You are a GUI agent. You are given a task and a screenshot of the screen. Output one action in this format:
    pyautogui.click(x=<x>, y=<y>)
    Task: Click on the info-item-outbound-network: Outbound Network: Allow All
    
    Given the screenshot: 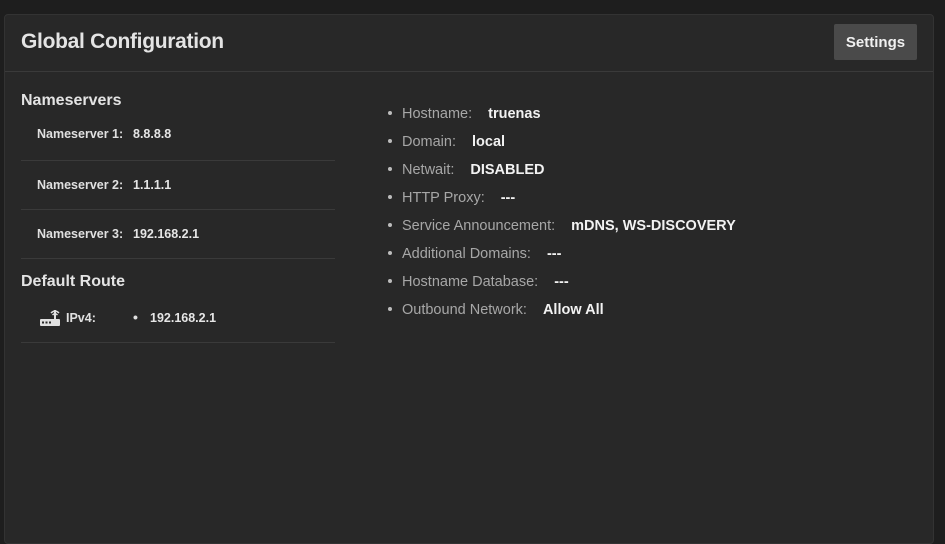 What is the action you would take?
    pyautogui.click(x=562, y=313)
    